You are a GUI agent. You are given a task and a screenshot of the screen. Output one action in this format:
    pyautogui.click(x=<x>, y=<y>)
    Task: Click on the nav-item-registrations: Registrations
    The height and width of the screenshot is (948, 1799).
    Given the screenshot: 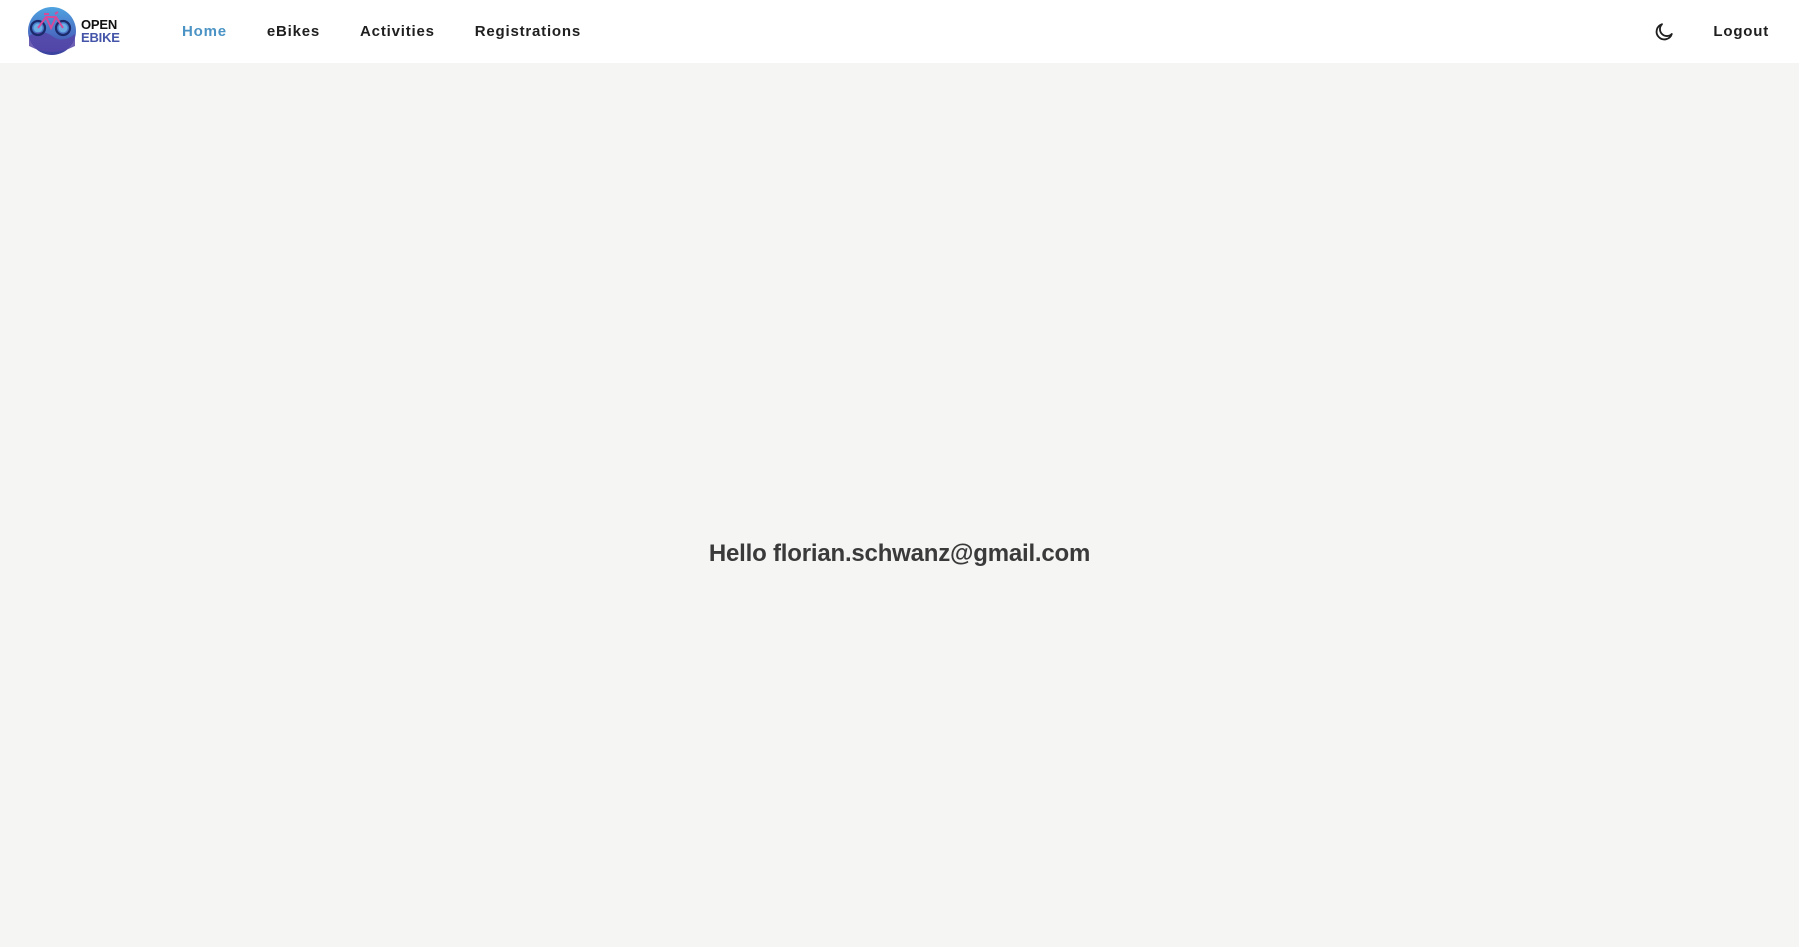 What is the action you would take?
    pyautogui.click(x=528, y=31)
    